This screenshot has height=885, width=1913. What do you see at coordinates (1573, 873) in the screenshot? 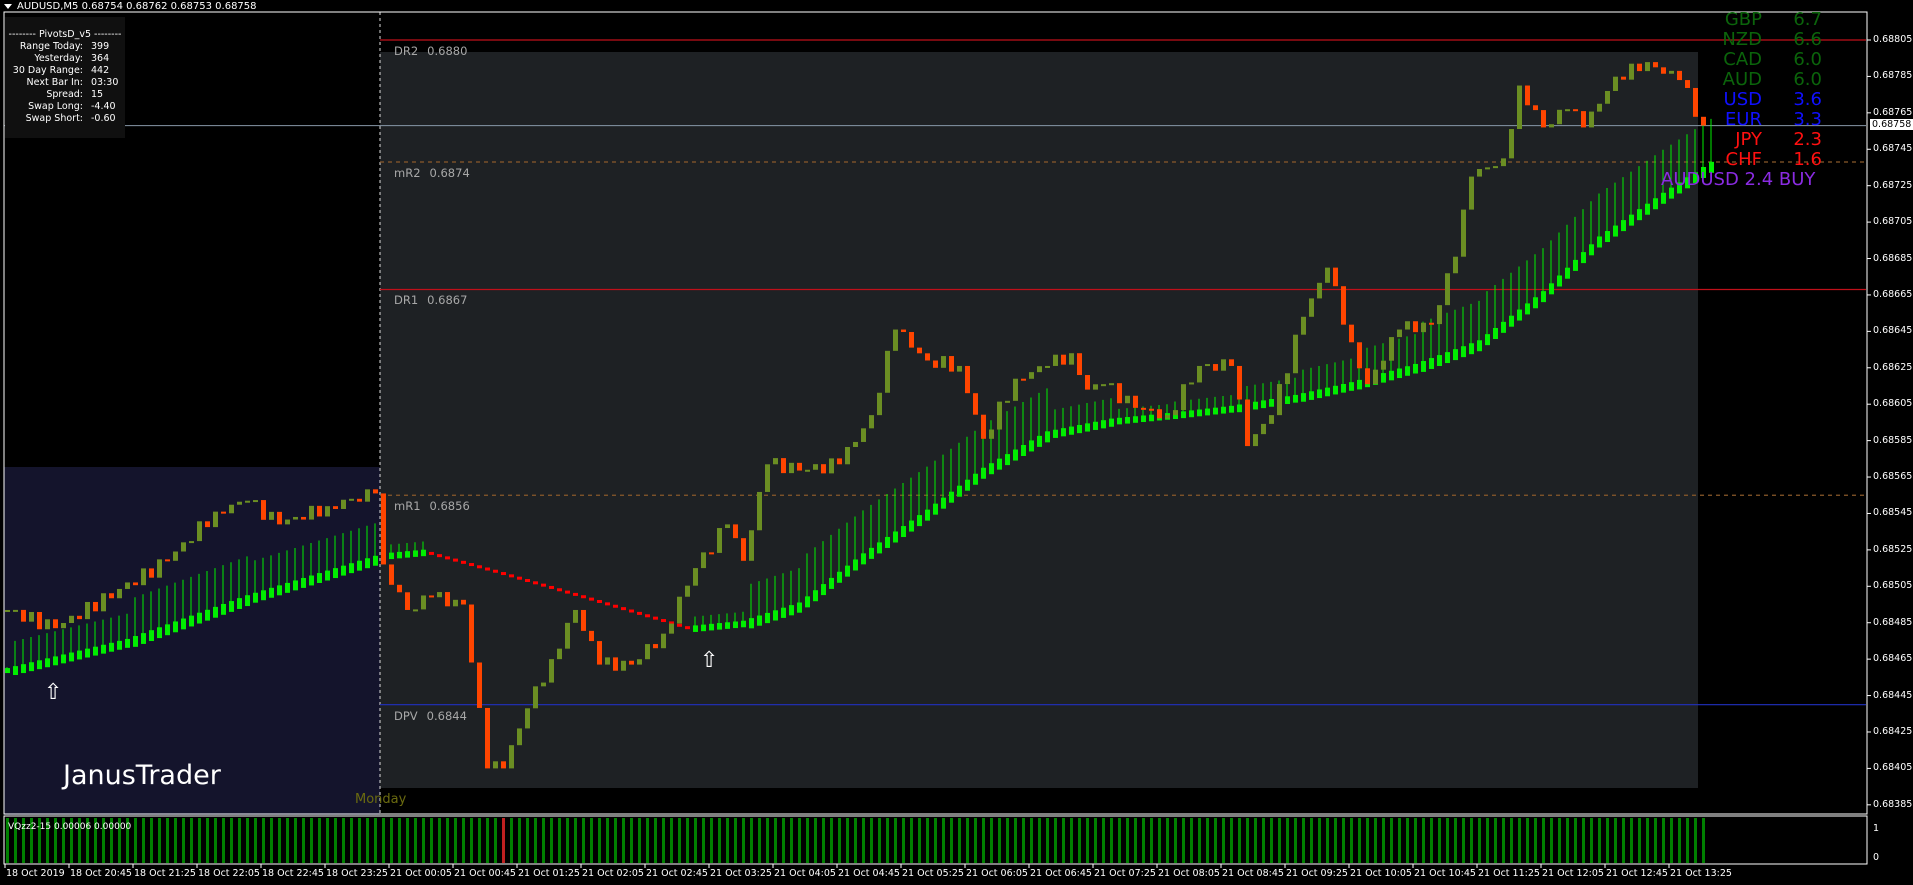
I see `time-axis-label: 21 Oct 12:05` at bounding box center [1573, 873].